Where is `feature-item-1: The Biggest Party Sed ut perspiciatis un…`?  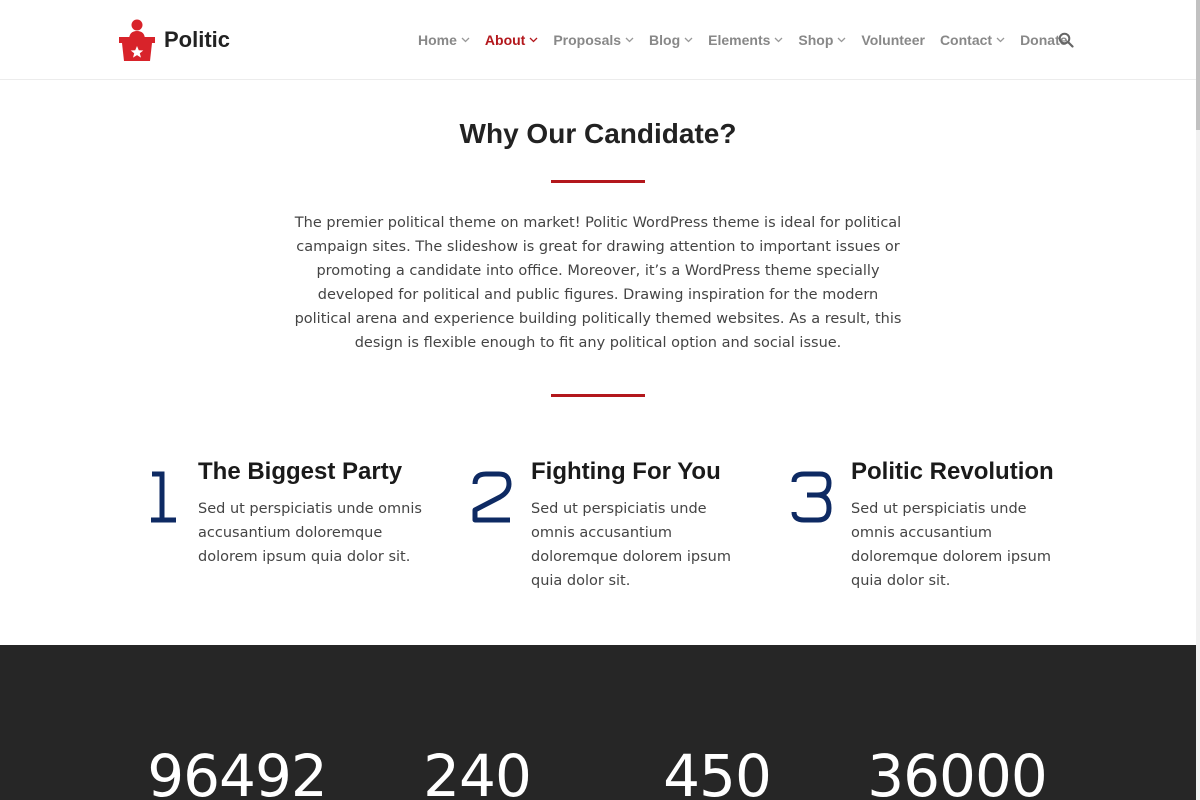 feature-item-1: The Biggest Party Sed ut perspiciatis un… is located at coordinates (298, 518).